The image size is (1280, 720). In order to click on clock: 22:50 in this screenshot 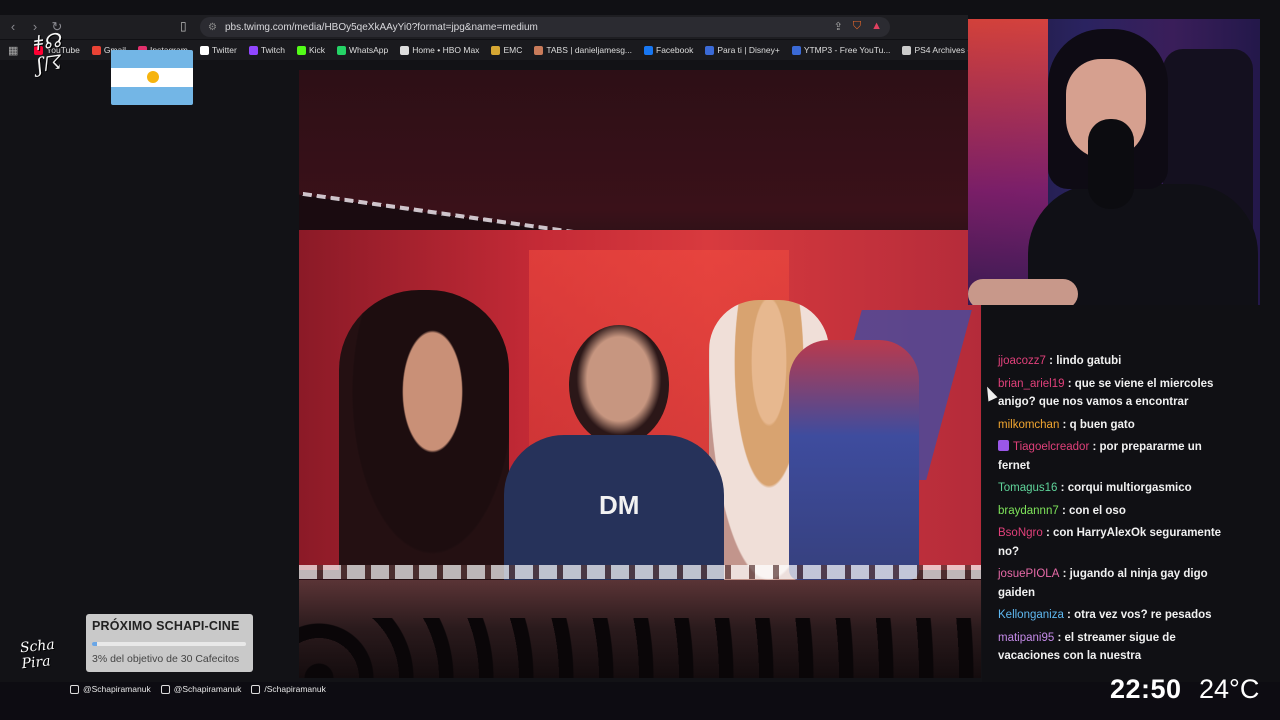, I will do `click(1146, 689)`.